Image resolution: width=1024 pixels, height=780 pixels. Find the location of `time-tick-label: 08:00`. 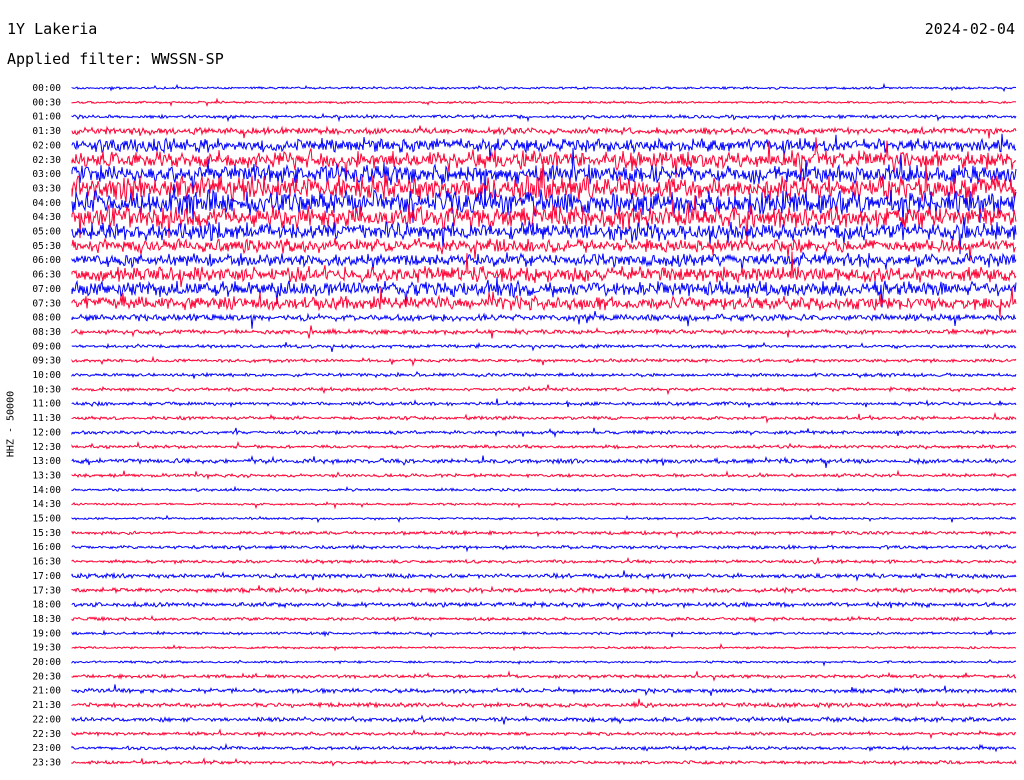

time-tick-label: 08:00 is located at coordinates (46, 318).